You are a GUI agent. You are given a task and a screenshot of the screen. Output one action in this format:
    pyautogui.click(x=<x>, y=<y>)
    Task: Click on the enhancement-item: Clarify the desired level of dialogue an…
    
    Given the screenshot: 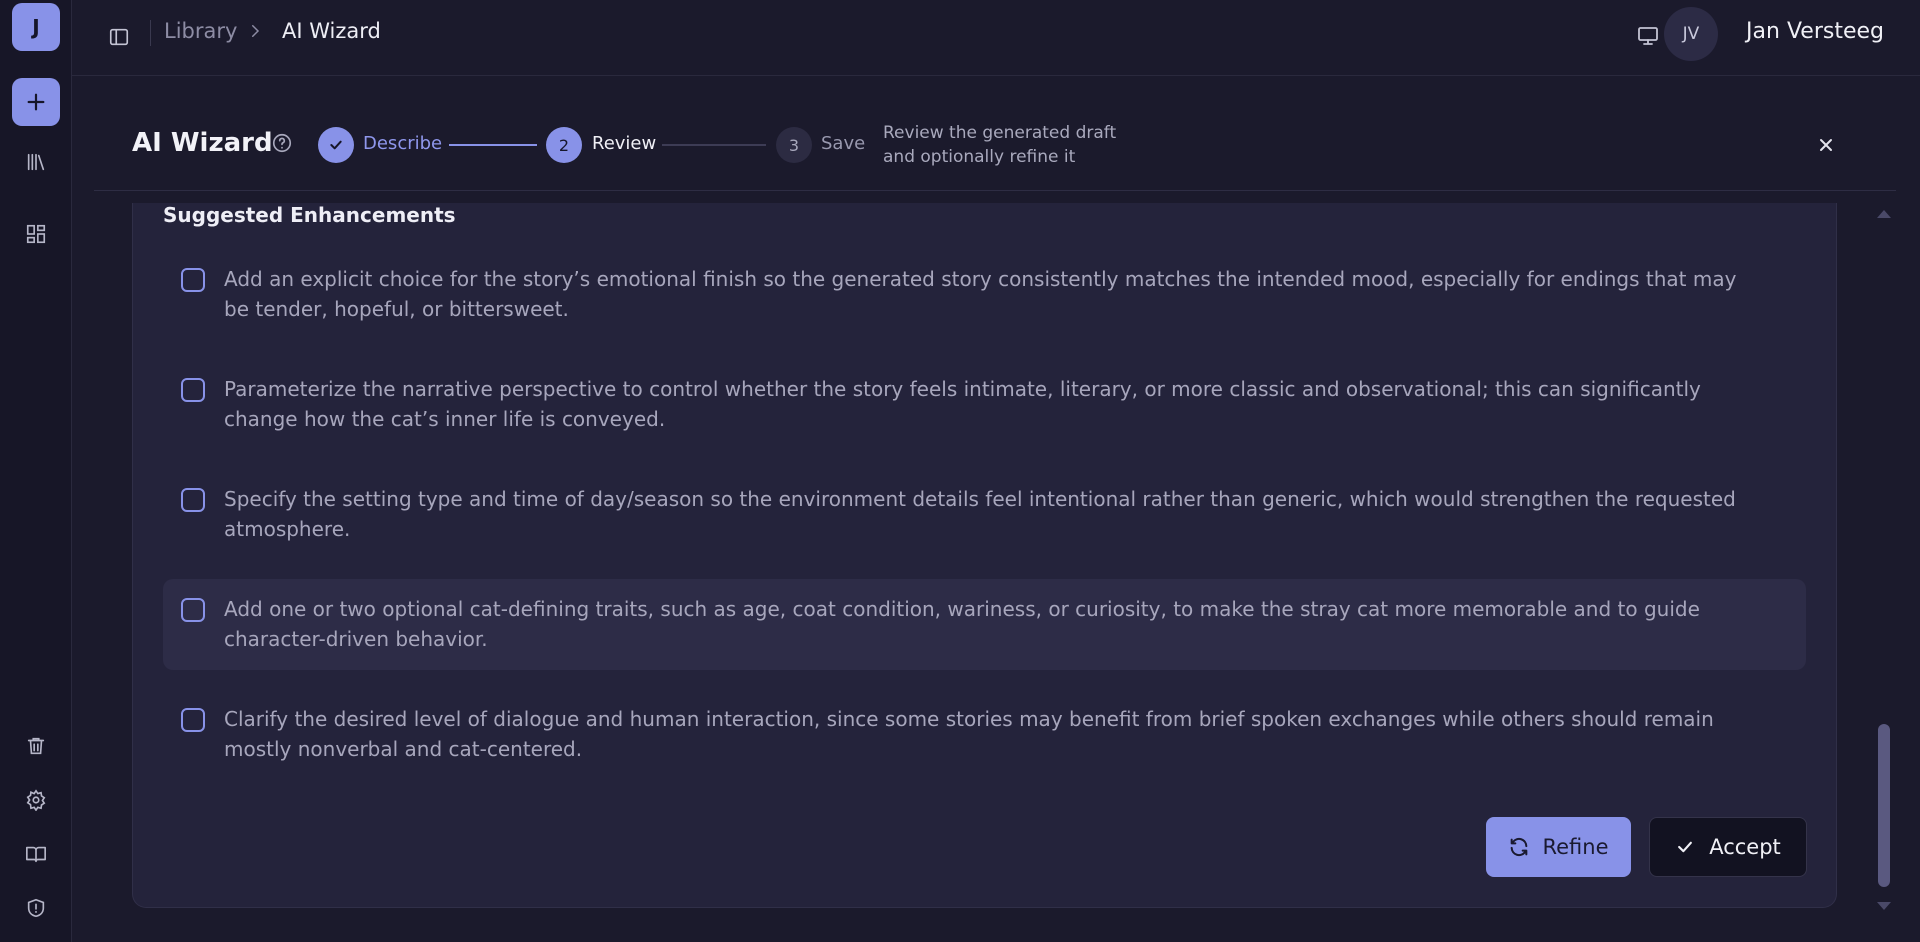 What is the action you would take?
    pyautogui.click(x=984, y=729)
    